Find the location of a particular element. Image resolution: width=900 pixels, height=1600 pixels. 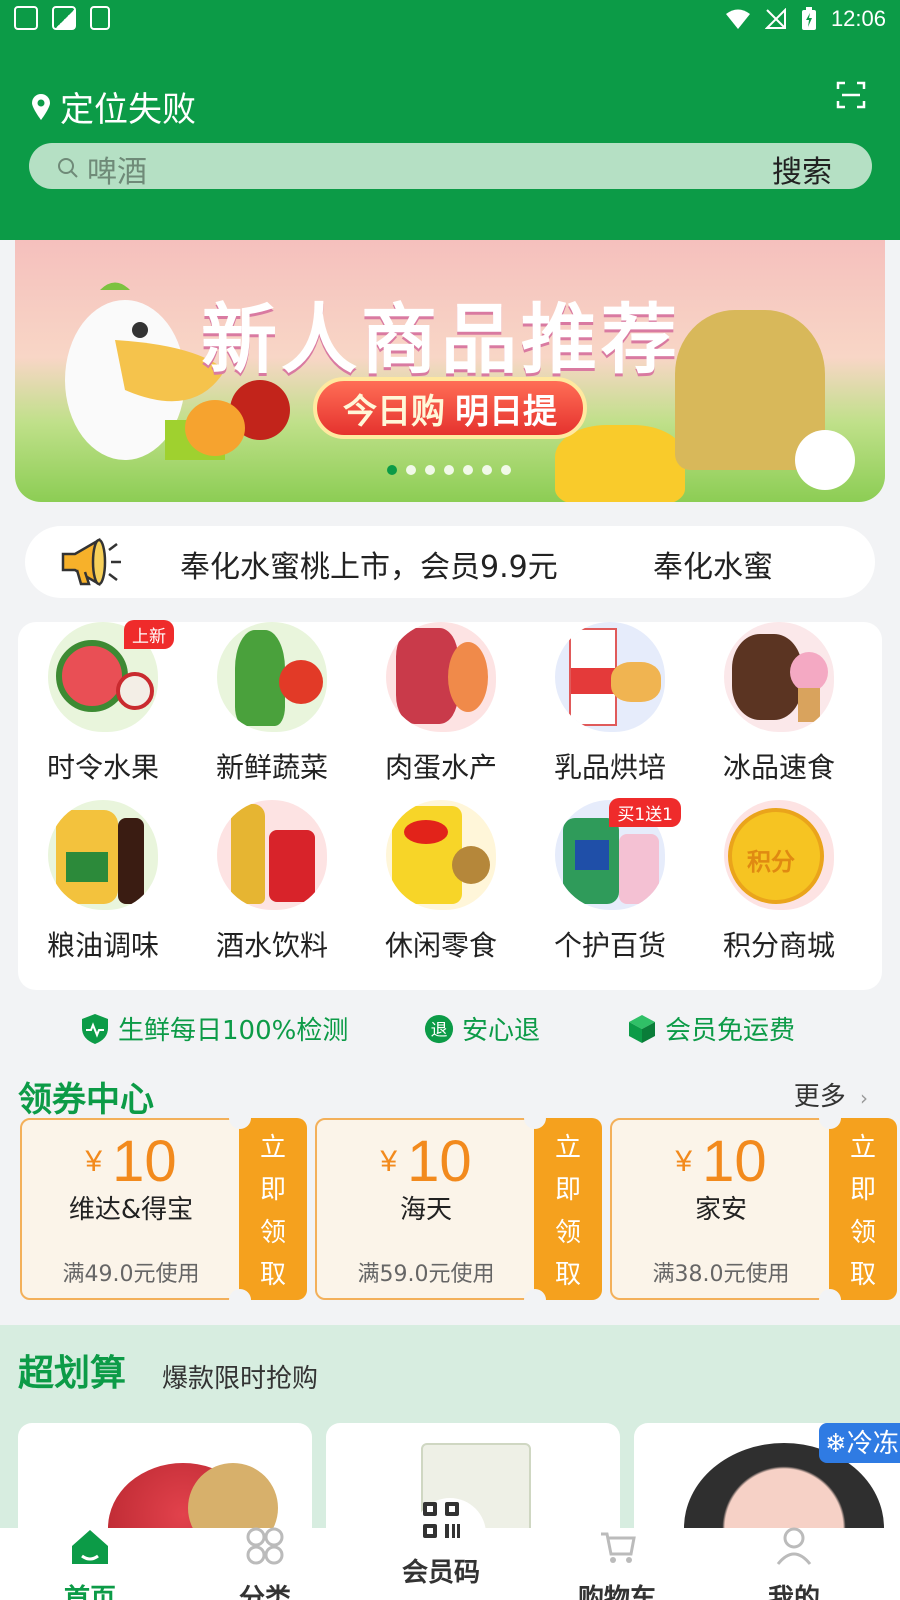

flower-illustration is located at coordinates (825, 460).